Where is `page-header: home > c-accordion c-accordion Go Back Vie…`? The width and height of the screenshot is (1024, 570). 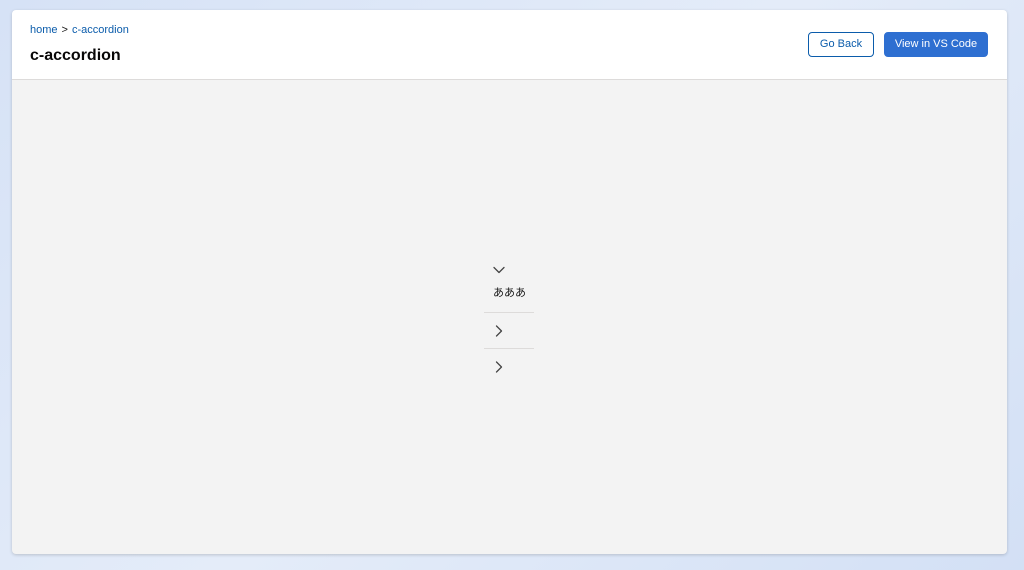
page-header: home > c-accordion c-accordion Go Back Vie… is located at coordinates (509, 45).